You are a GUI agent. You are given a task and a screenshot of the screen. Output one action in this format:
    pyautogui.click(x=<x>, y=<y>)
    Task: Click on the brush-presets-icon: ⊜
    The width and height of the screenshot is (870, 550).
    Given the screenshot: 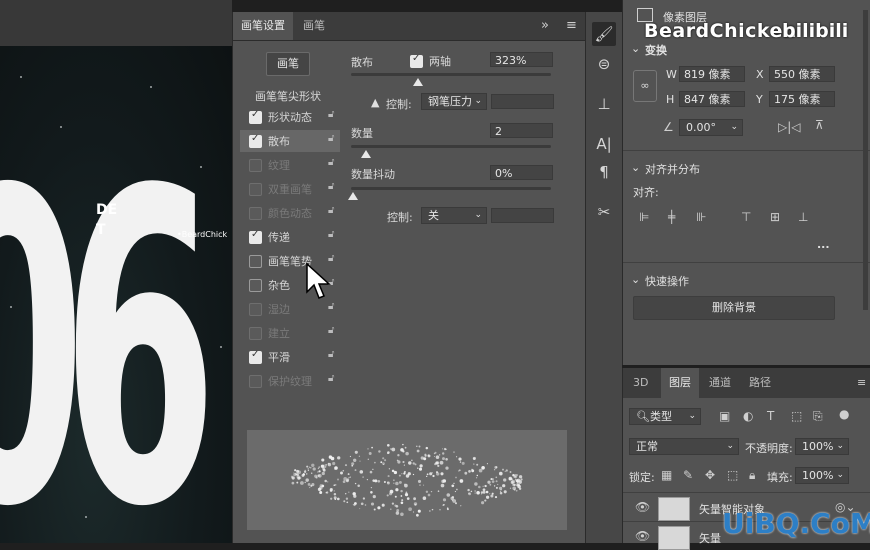 What is the action you would take?
    pyautogui.click(x=604, y=64)
    